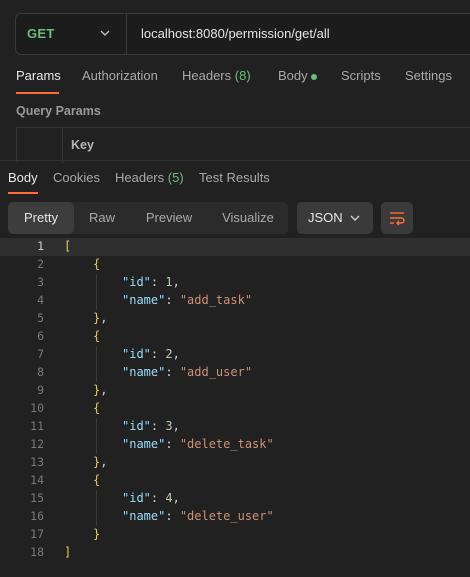  I want to click on response-headers-count: (5), so click(175, 177).